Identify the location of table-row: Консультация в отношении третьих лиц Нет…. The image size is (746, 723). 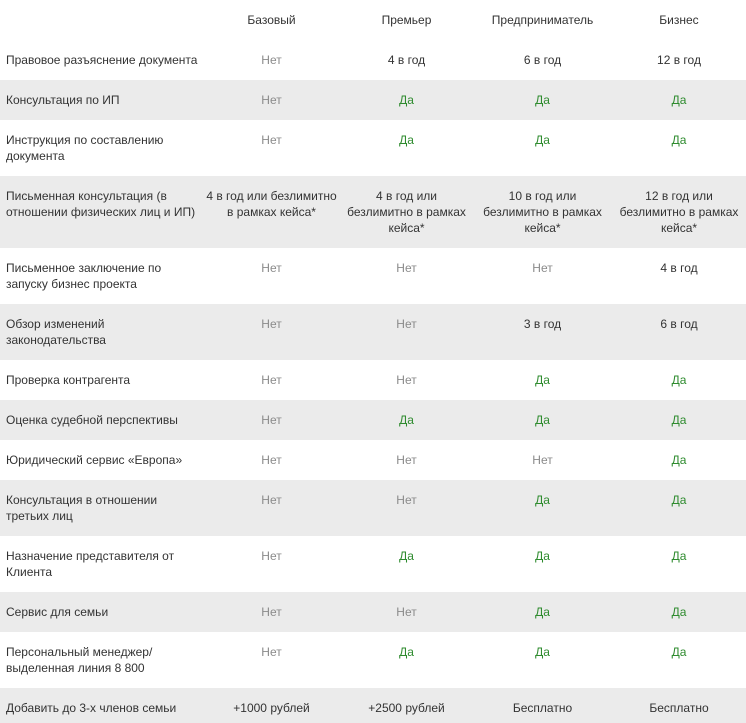
(373, 508).